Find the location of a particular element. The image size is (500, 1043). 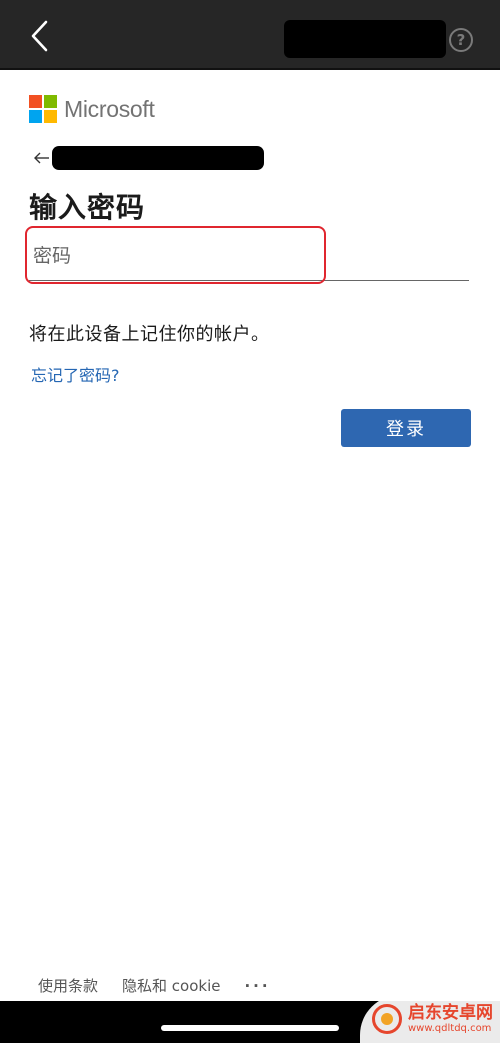

microsoft-logo: Microsoft is located at coordinates (92, 109).